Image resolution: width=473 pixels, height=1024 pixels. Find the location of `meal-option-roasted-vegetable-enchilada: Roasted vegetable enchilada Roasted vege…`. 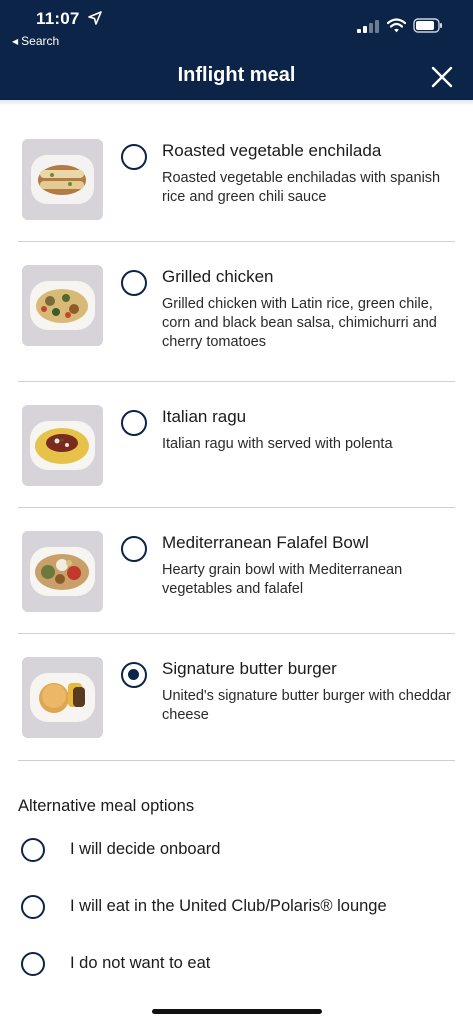

meal-option-roasted-vegetable-enchilada: Roasted vegetable enchilada Roasted vege… is located at coordinates (236, 185).